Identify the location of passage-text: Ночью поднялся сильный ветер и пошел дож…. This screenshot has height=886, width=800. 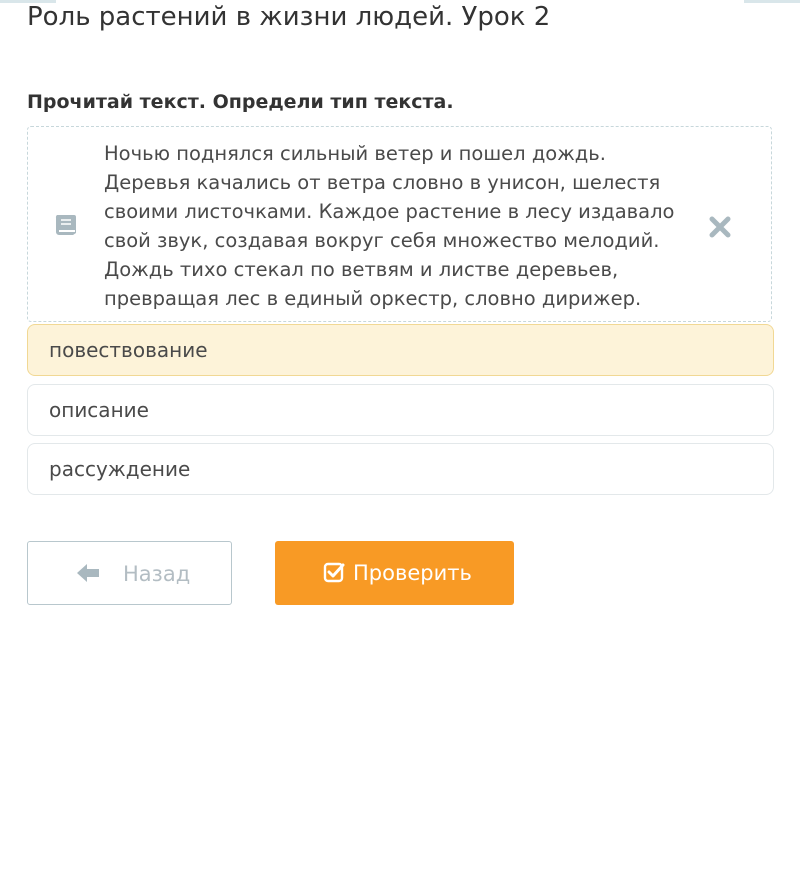
(389, 226).